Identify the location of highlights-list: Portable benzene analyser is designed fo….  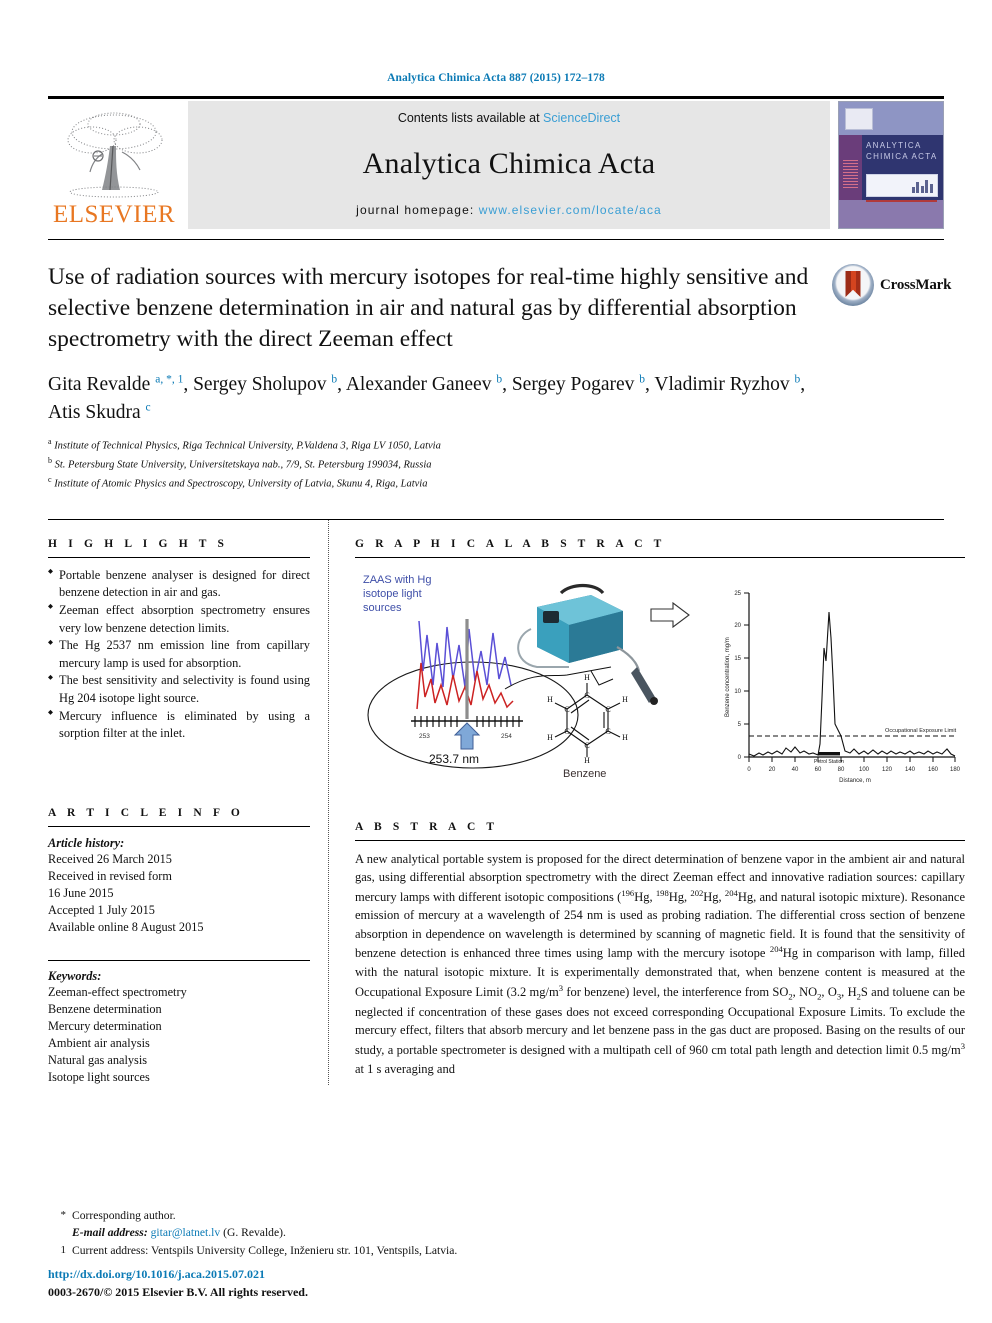
(179, 655).